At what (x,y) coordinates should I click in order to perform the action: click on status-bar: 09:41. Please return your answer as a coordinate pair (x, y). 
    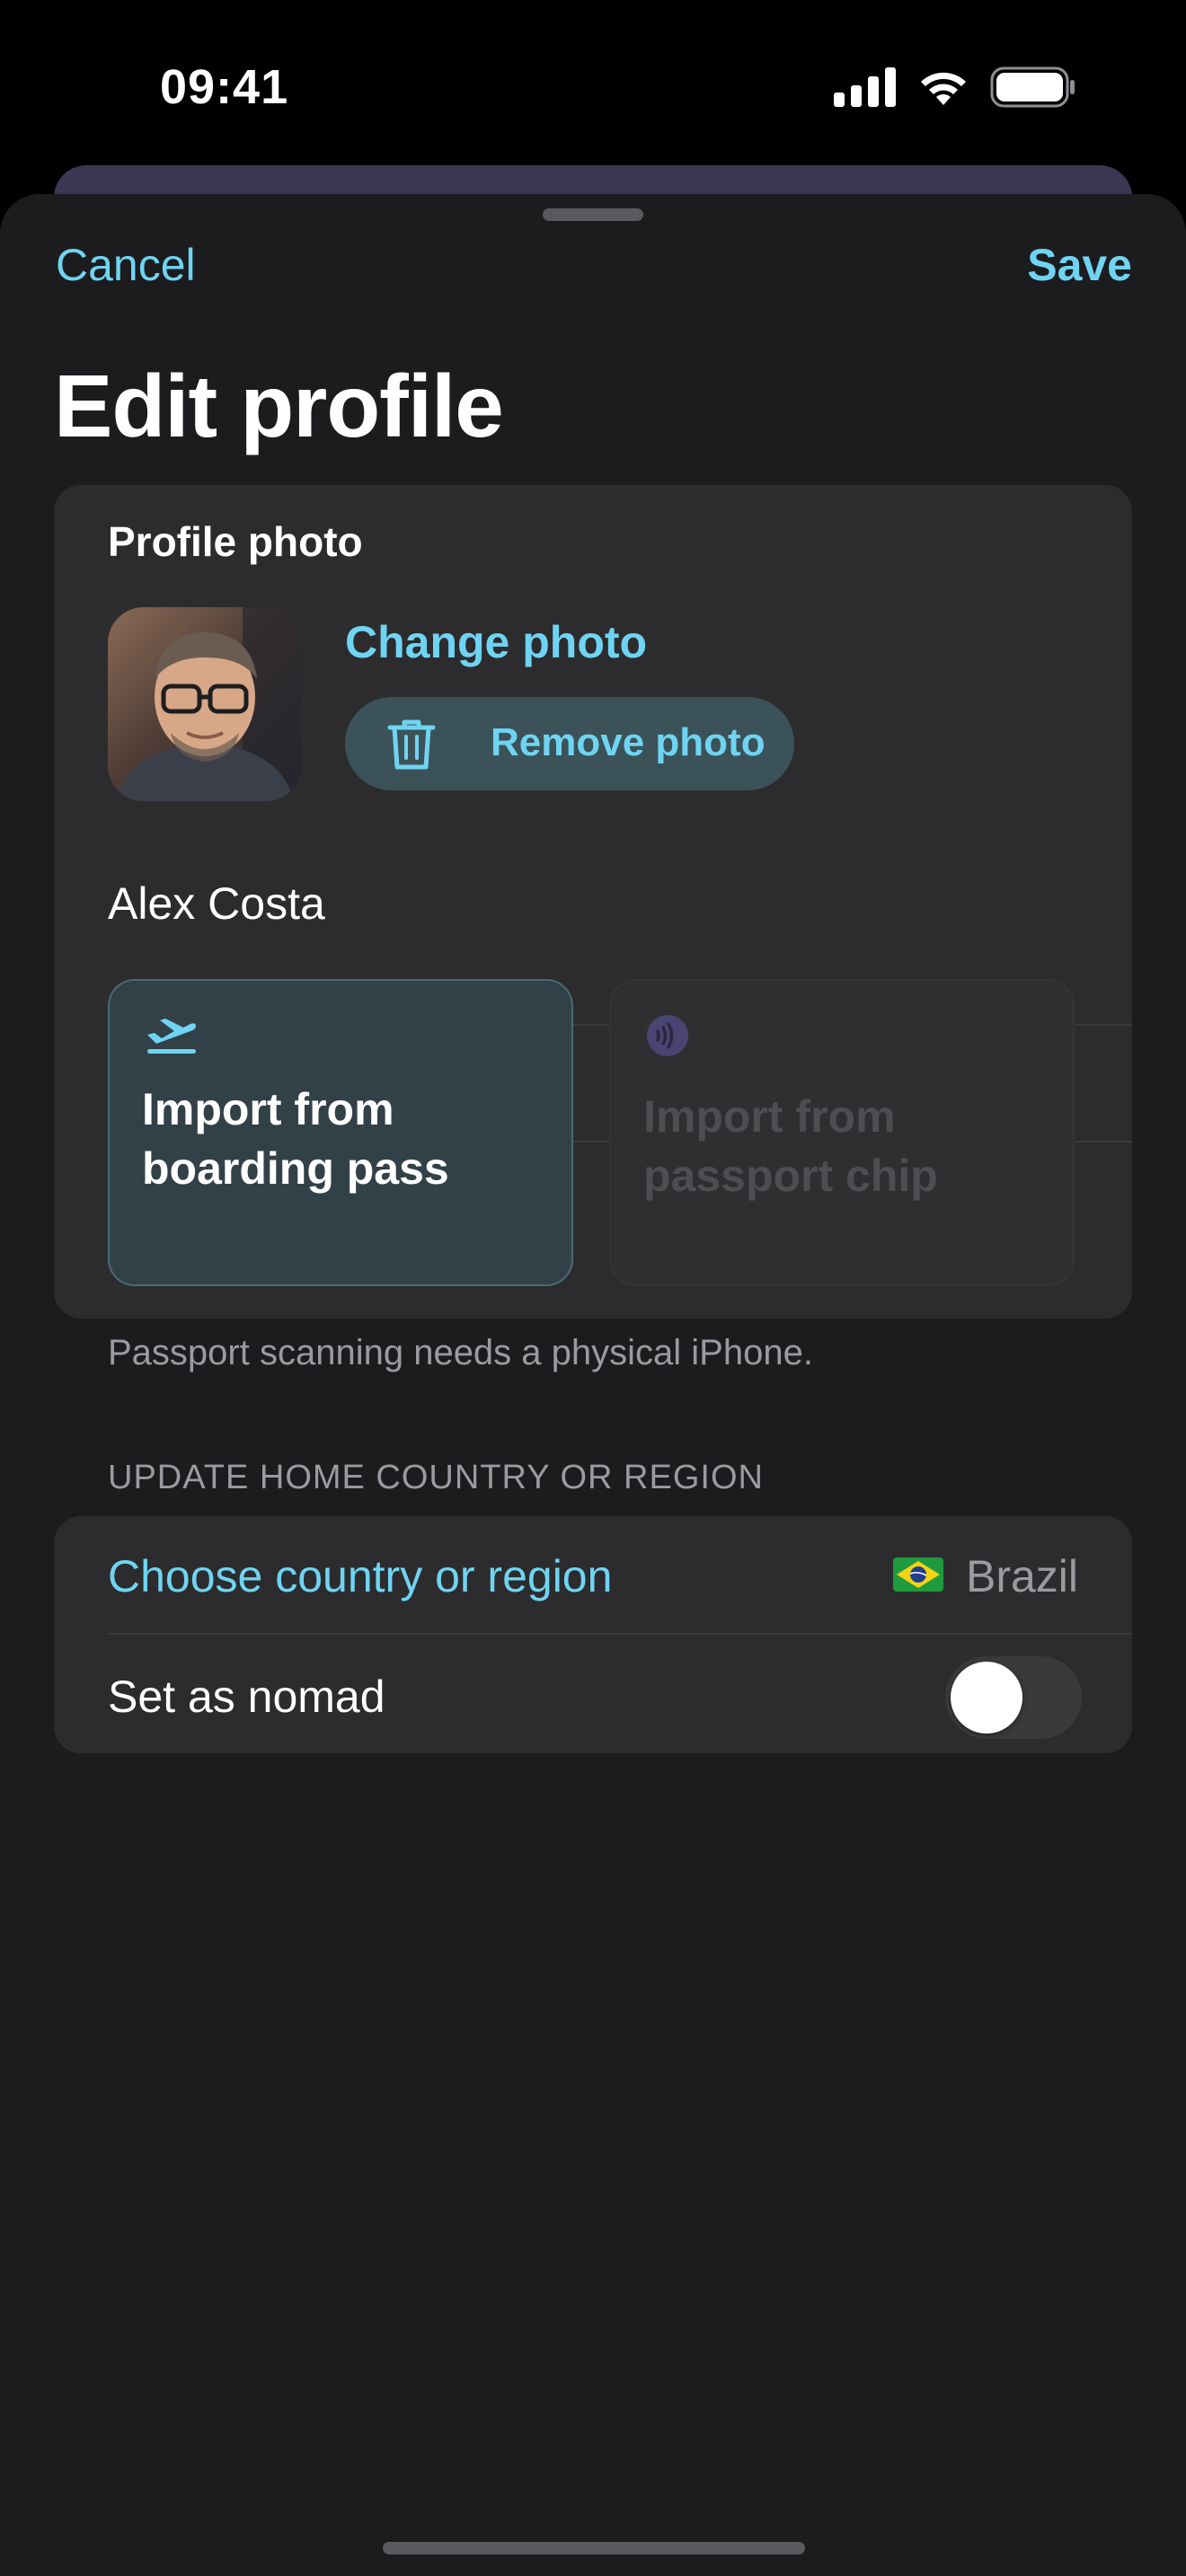
    Looking at the image, I should click on (593, 85).